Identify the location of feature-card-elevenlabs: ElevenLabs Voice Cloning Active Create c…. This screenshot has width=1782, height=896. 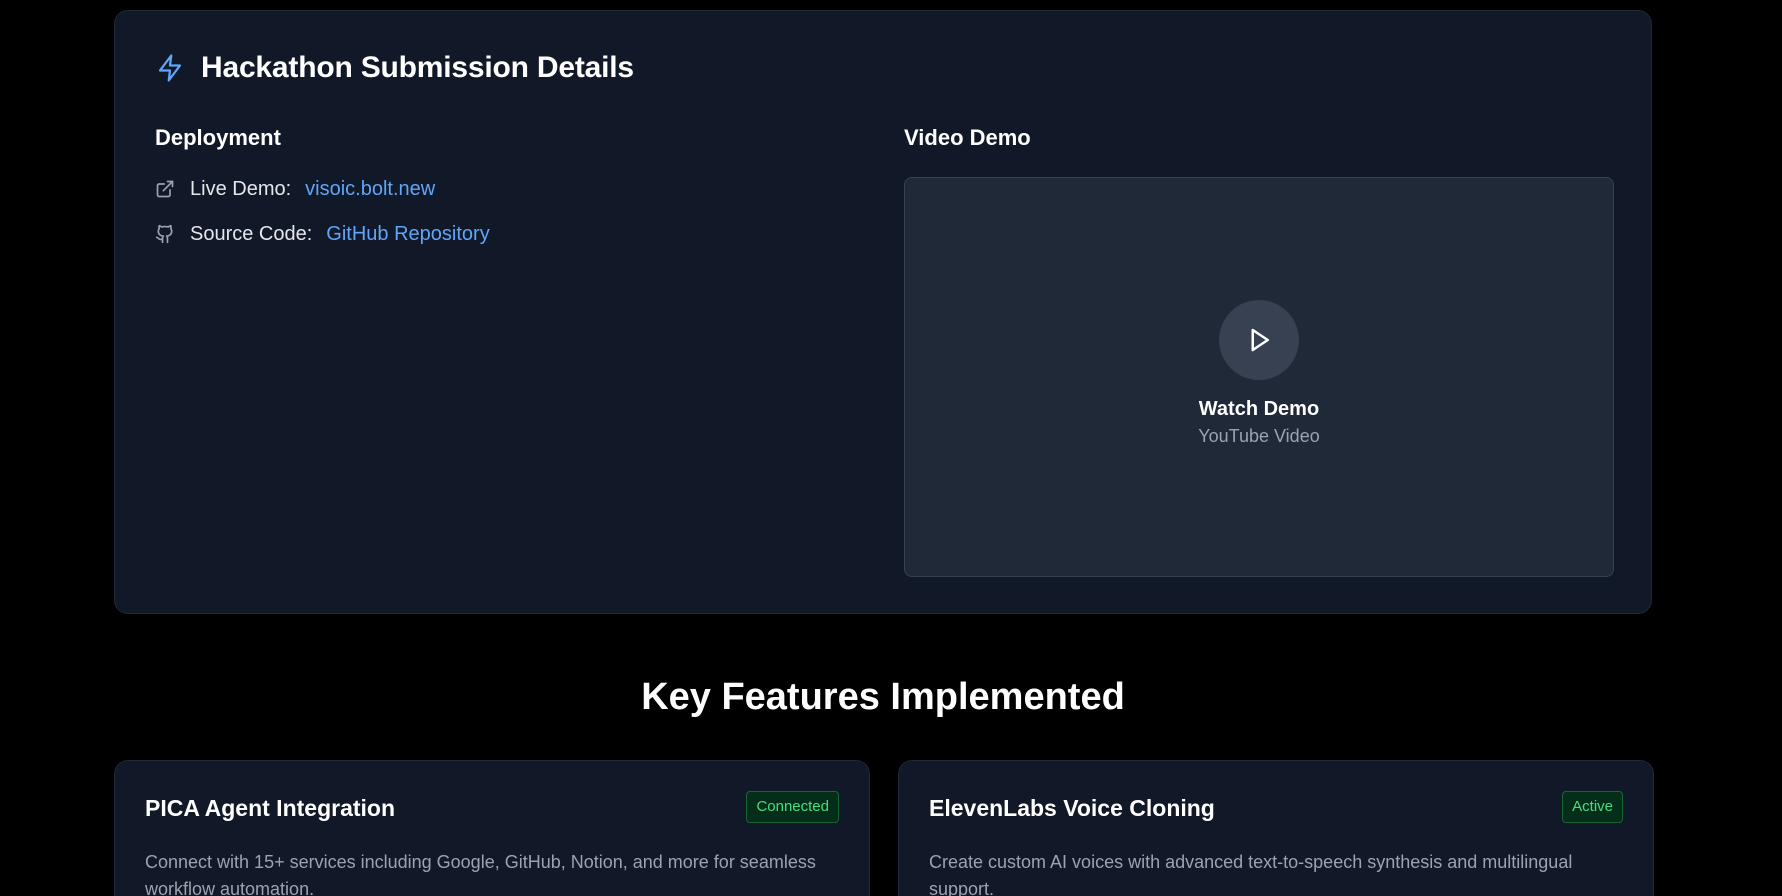
(1276, 828).